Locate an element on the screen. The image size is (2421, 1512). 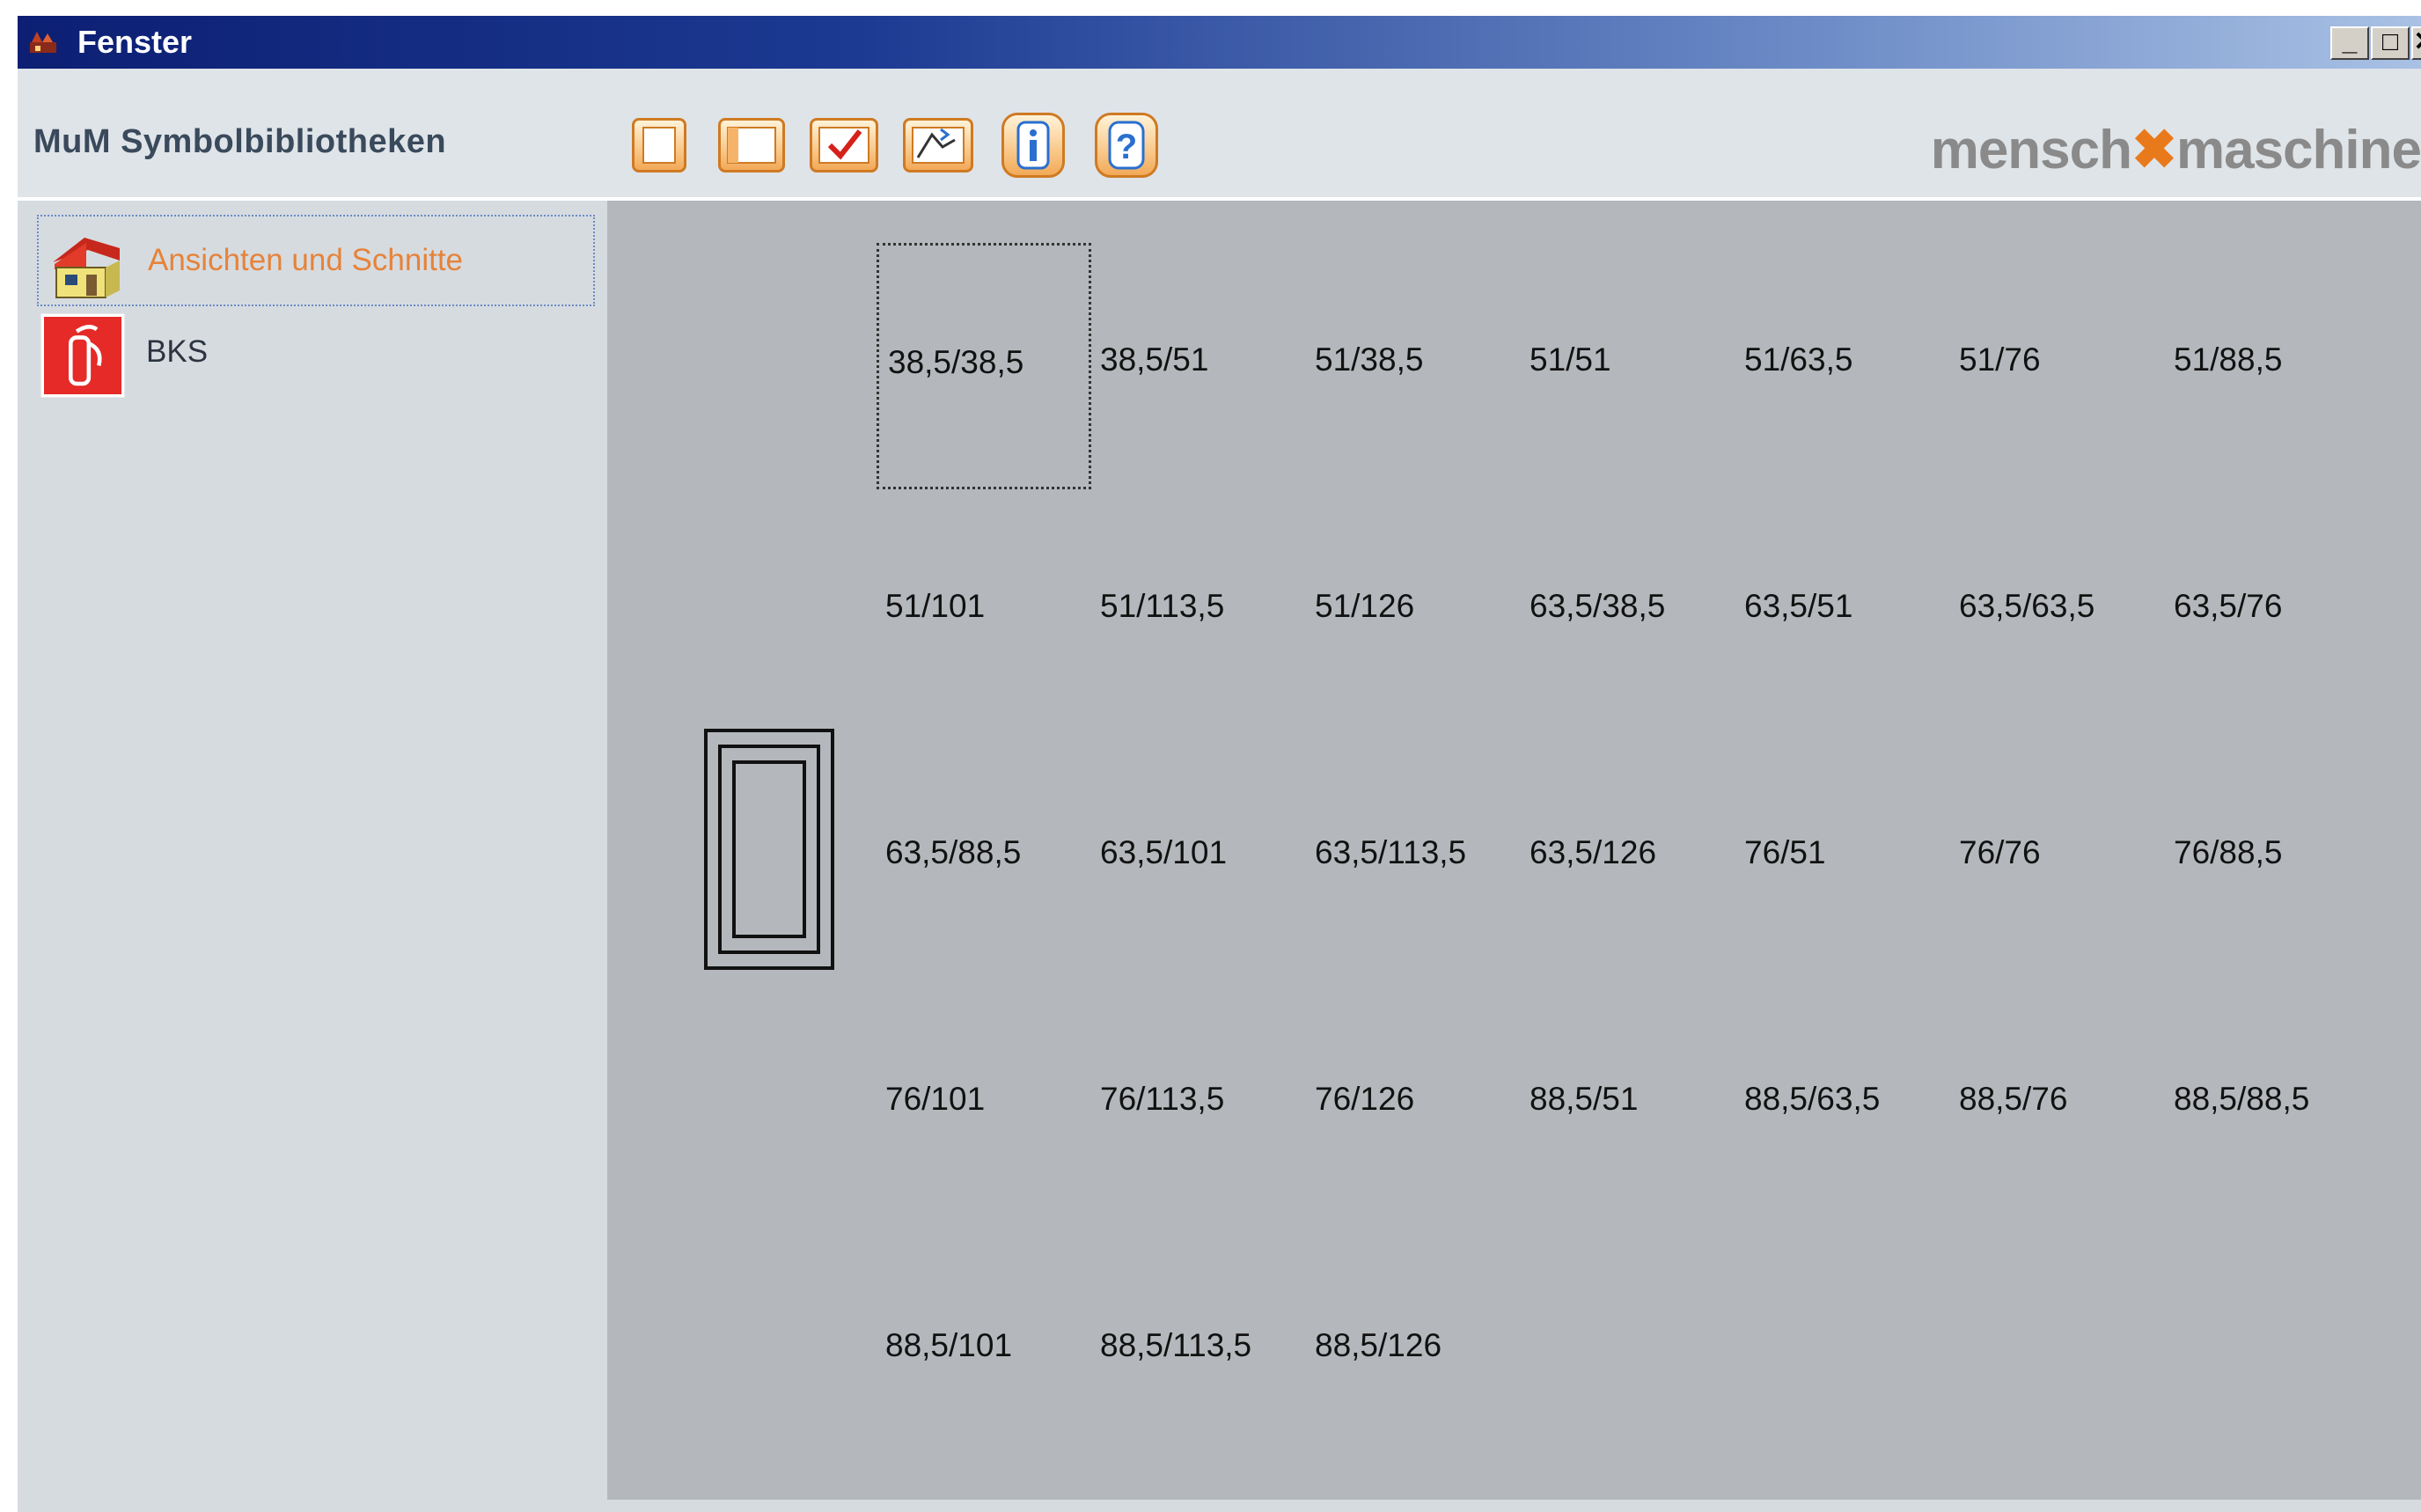
symbol-cell: 51/63,5 is located at coordinates (1843, 366).